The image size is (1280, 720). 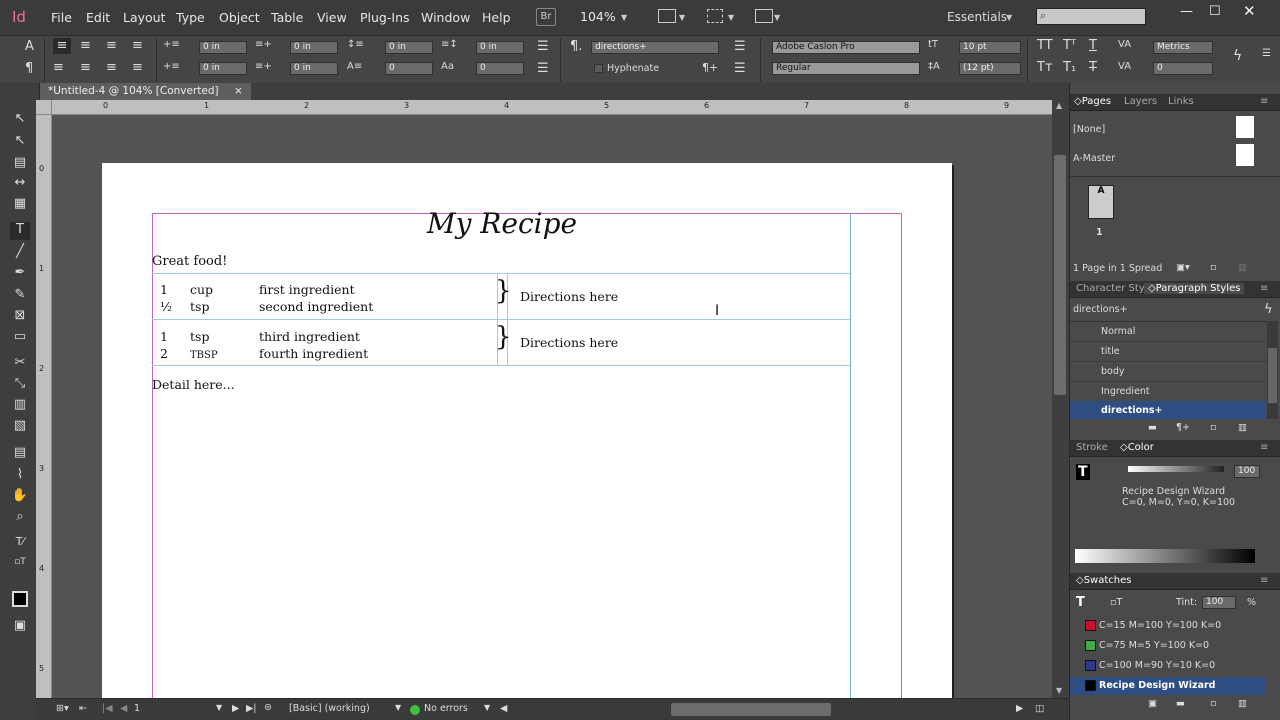 I want to click on horizontal-ruler: 0 1 2 3 4 5 6 7 8 9, so click(x=552, y=107).